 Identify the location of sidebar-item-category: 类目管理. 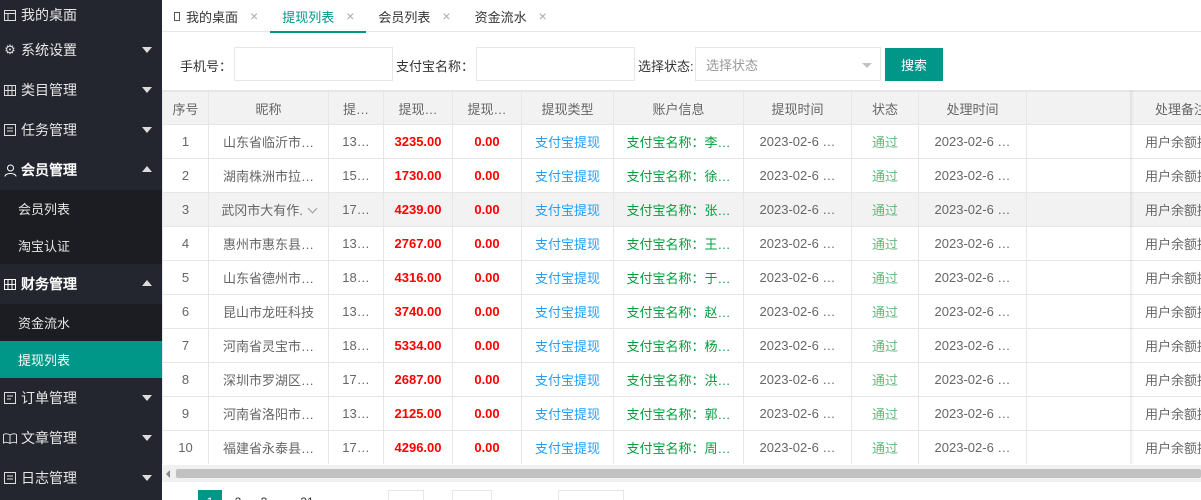
(81, 90).